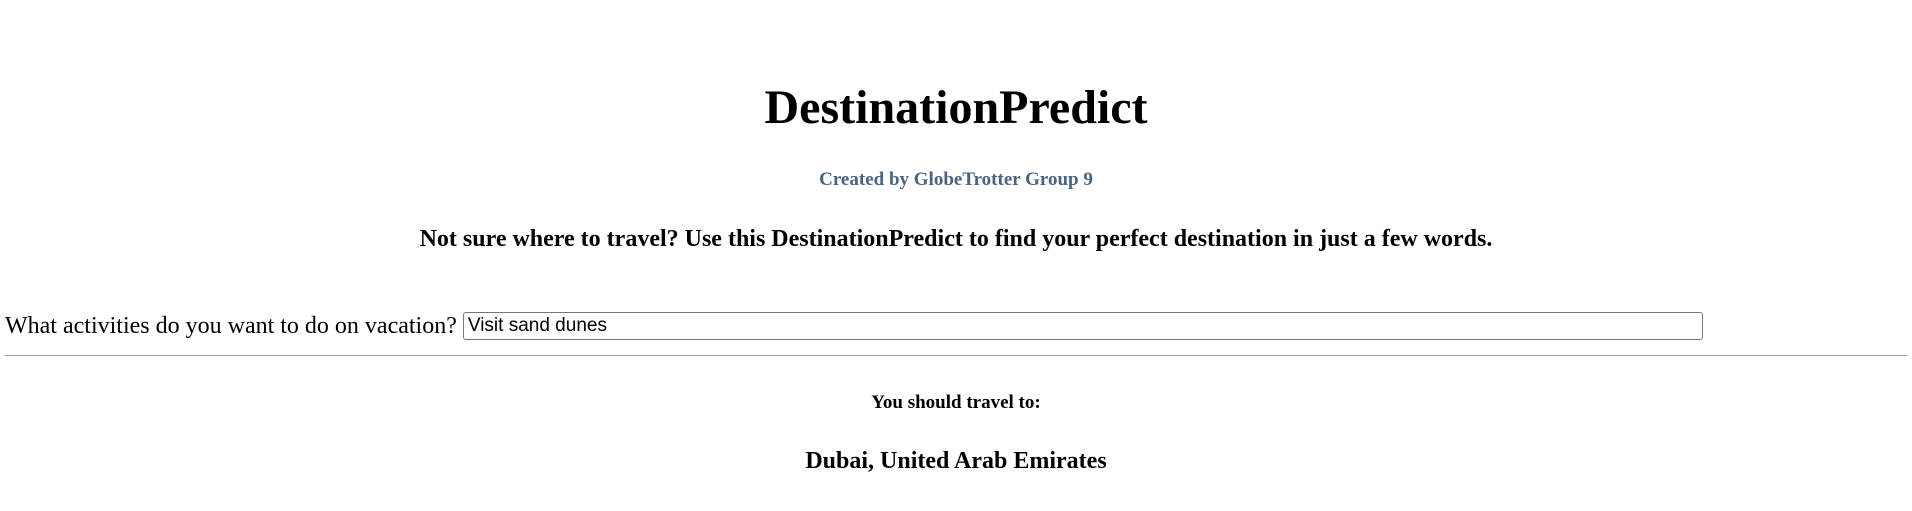  What do you see at coordinates (956, 355) in the screenshot?
I see `divider` at bounding box center [956, 355].